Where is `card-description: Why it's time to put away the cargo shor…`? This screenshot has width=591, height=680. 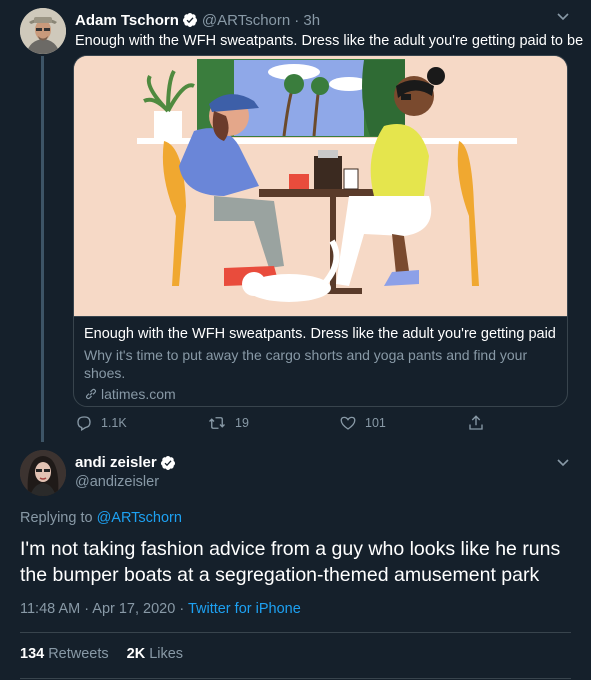 card-description: Why it's time to put away the cargo shor… is located at coordinates (306, 364).